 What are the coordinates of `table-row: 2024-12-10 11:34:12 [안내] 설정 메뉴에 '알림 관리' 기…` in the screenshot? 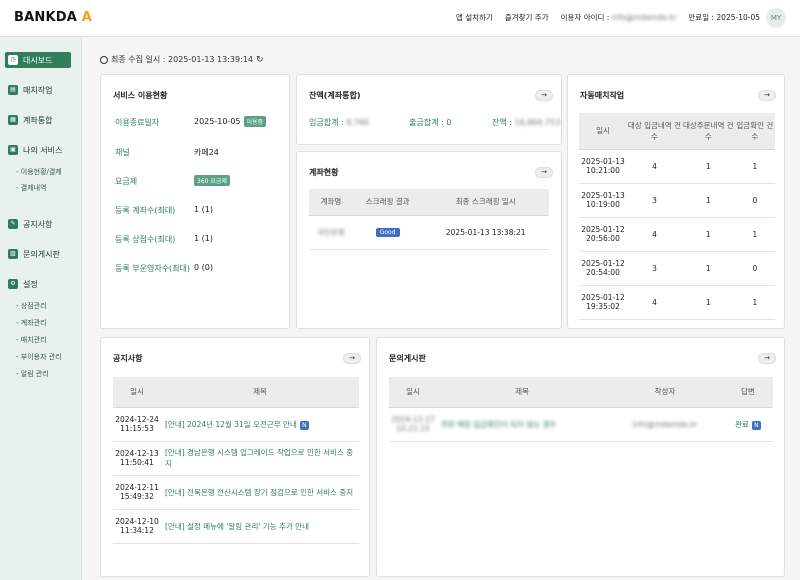 It's located at (236, 526).